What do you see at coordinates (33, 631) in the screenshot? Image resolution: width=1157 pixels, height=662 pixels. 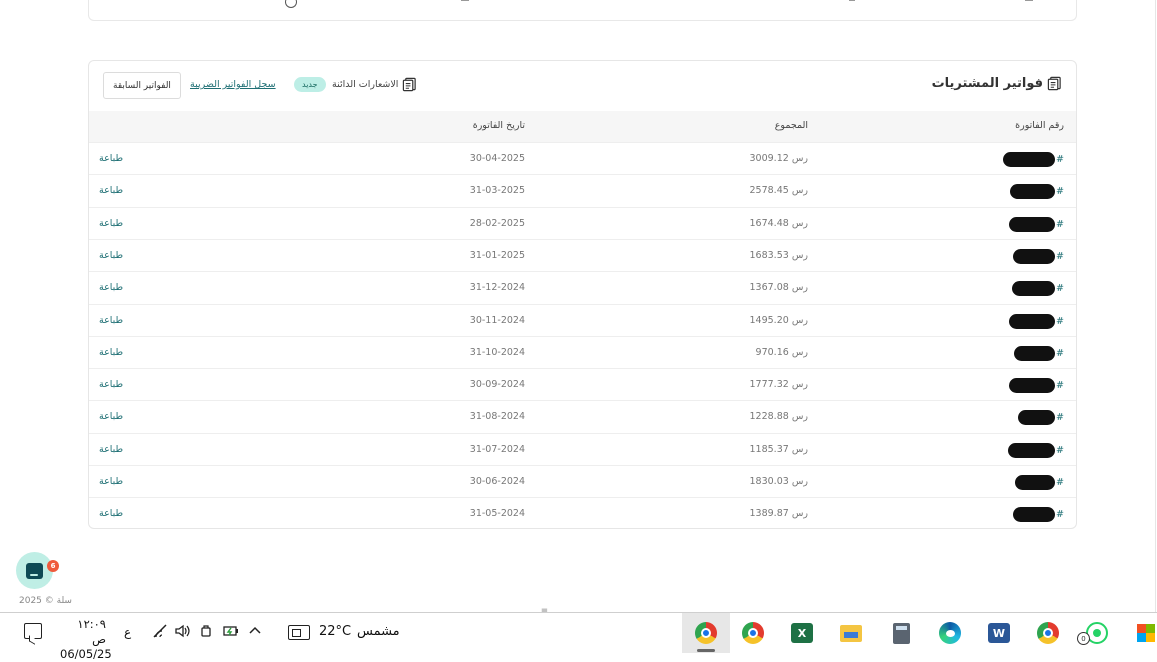 I see `notification-center-icon` at bounding box center [33, 631].